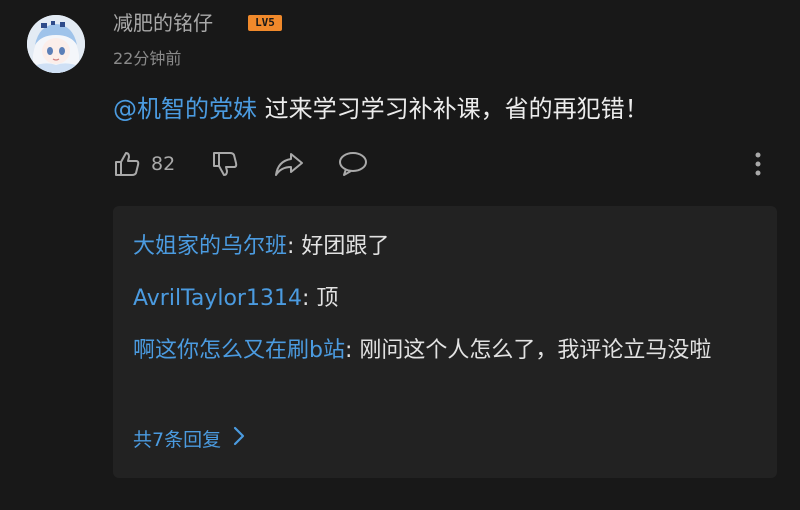 Image resolution: width=800 pixels, height=510 pixels. What do you see at coordinates (327, 298) in the screenshot?
I see `reply-text: 顶` at bounding box center [327, 298].